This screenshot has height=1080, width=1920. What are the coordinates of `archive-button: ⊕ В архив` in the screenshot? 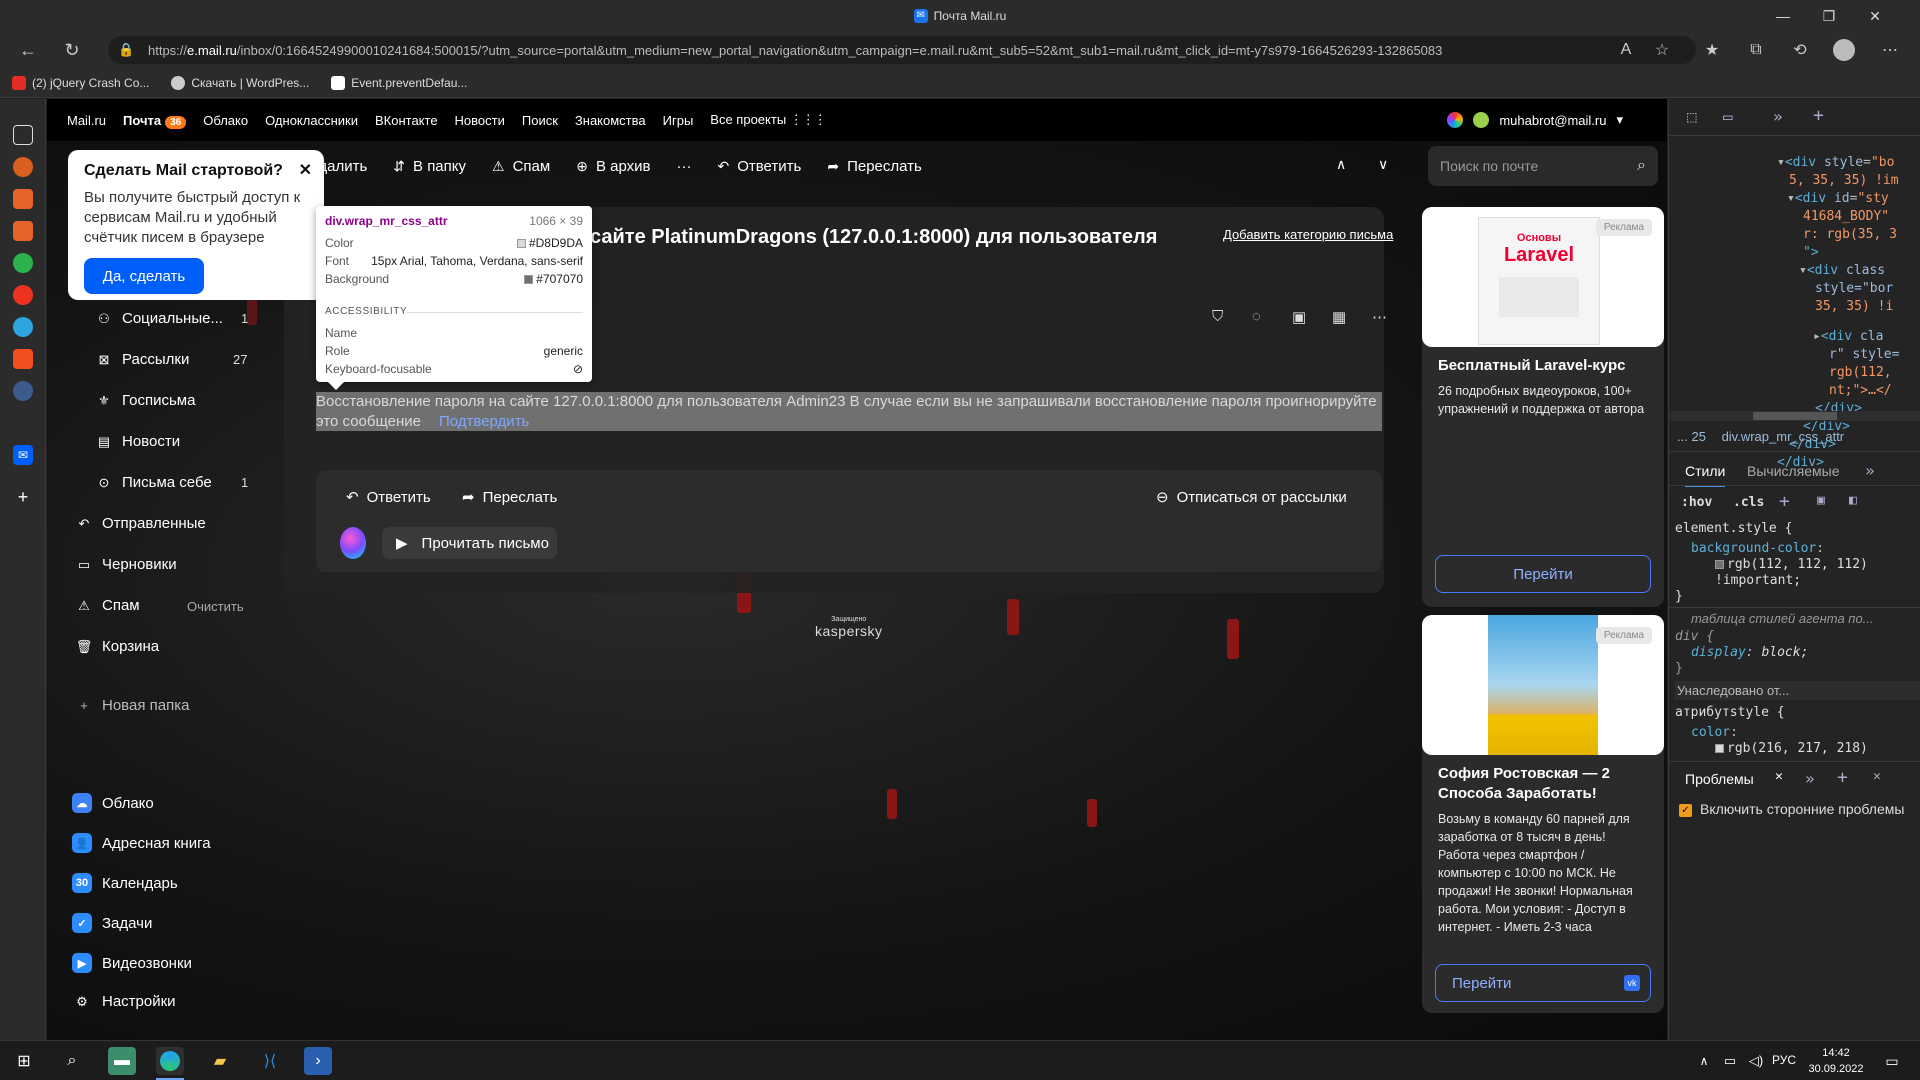 It's located at (613, 166).